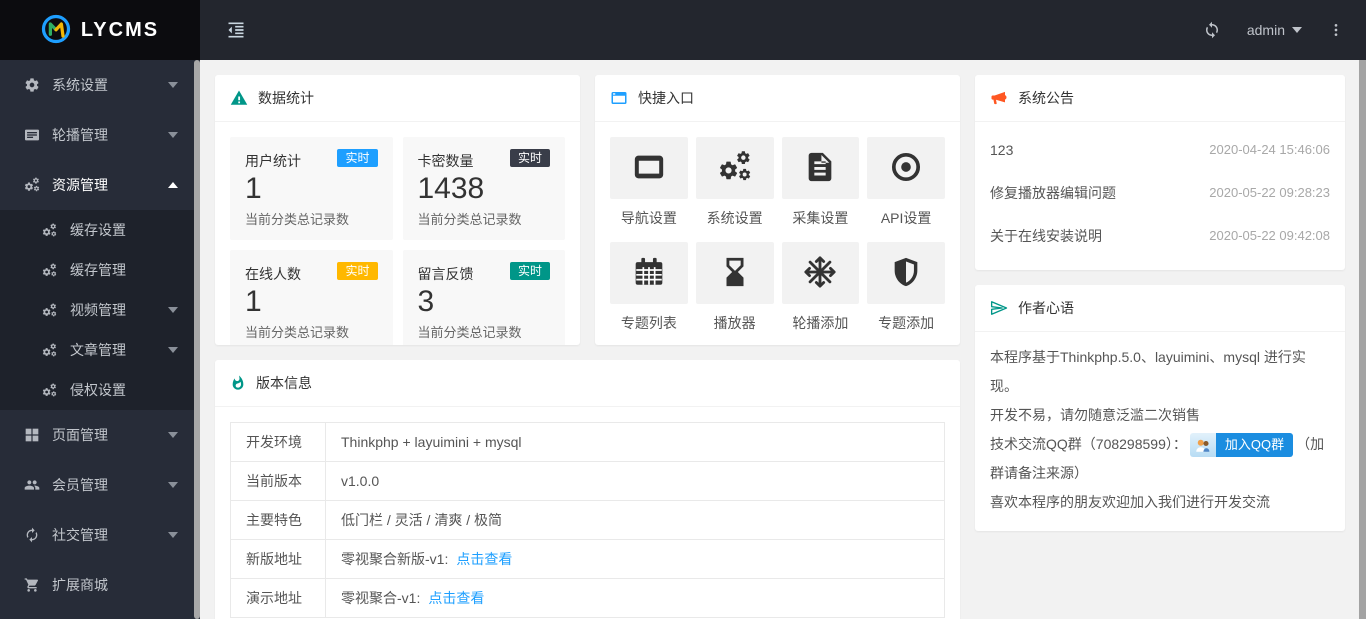 The height and width of the screenshot is (619, 1366). What do you see at coordinates (1160, 98) in the screenshot?
I see `announcements-card-header: 系统公告` at bounding box center [1160, 98].